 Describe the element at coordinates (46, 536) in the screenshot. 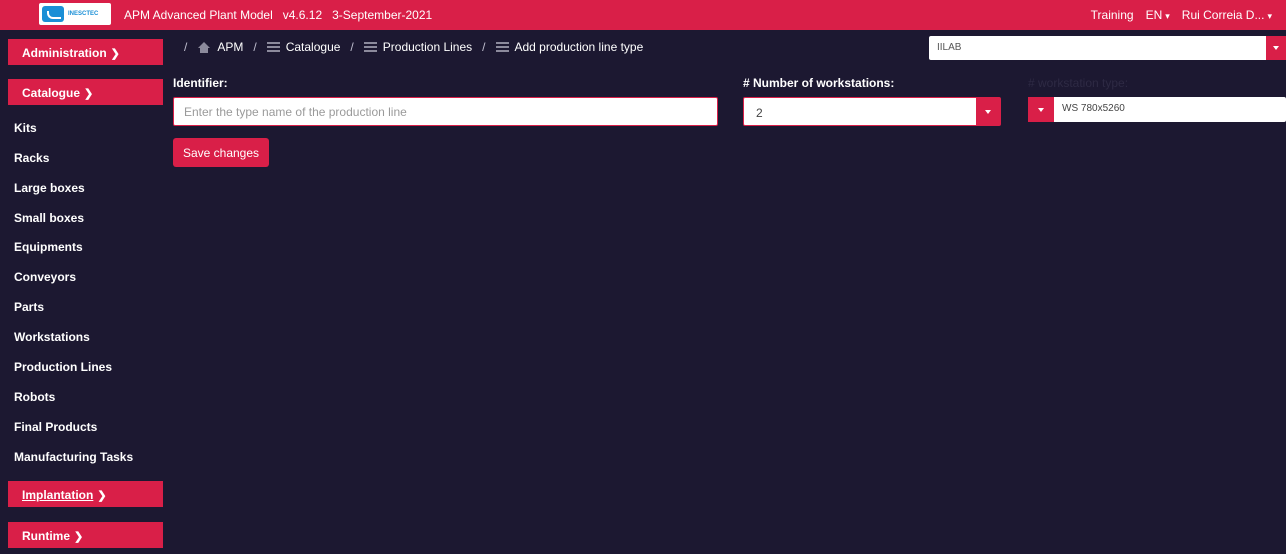

I see `sidebar-section-label: Runtime` at that location.